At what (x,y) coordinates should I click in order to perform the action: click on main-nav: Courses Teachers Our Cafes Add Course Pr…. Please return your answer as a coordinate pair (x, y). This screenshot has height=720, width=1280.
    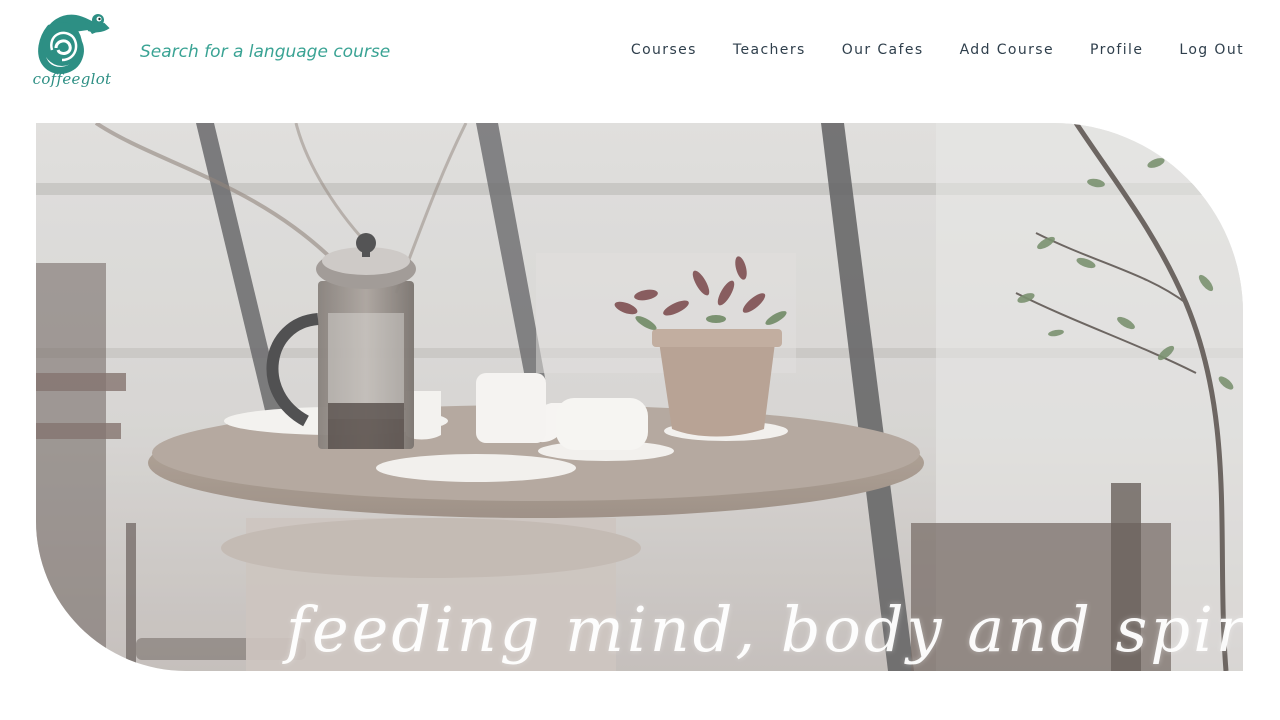
    Looking at the image, I should click on (919, 50).